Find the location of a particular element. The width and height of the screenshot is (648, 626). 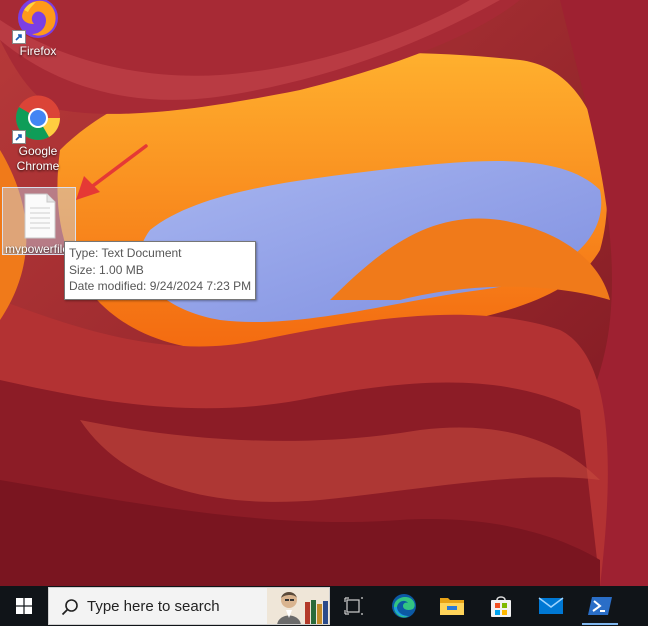

search-placeholder: Type here to search is located at coordinates (153, 606).